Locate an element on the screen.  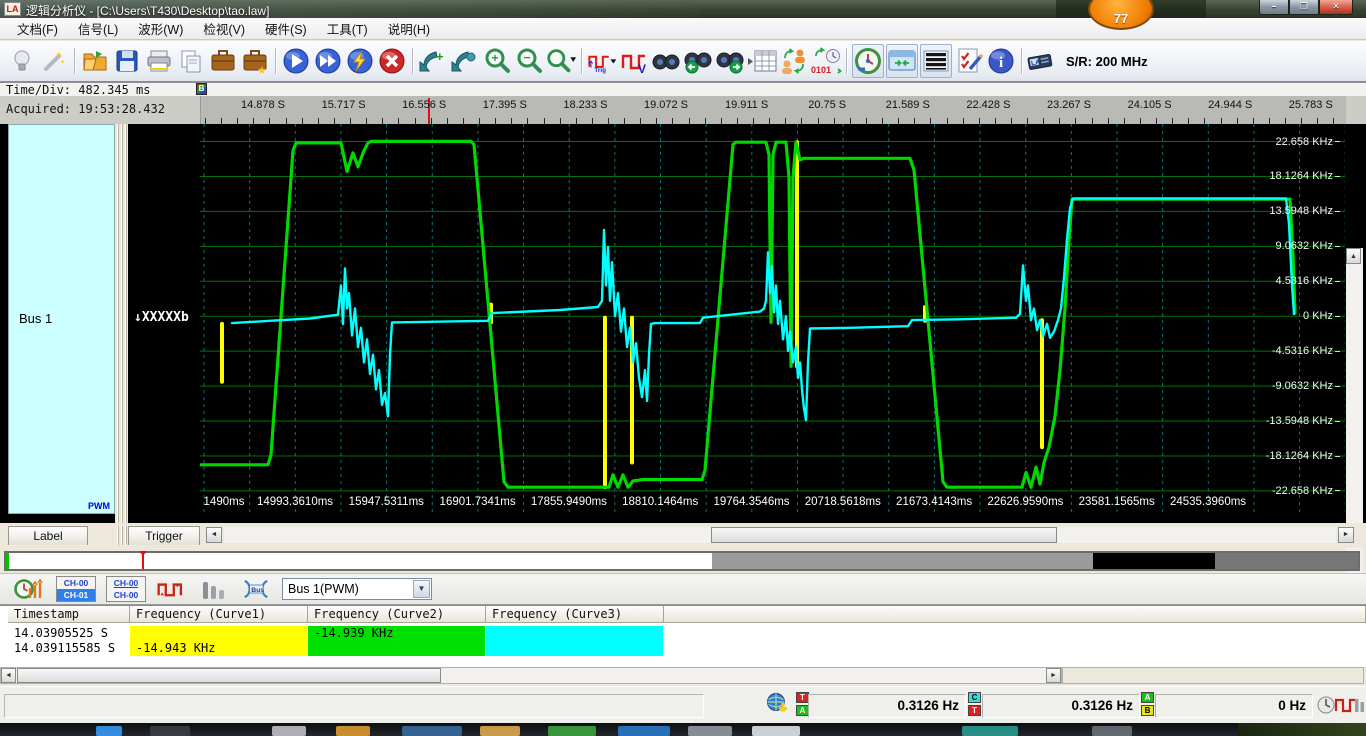
info-icon: i is located at coordinates (1001, 61).